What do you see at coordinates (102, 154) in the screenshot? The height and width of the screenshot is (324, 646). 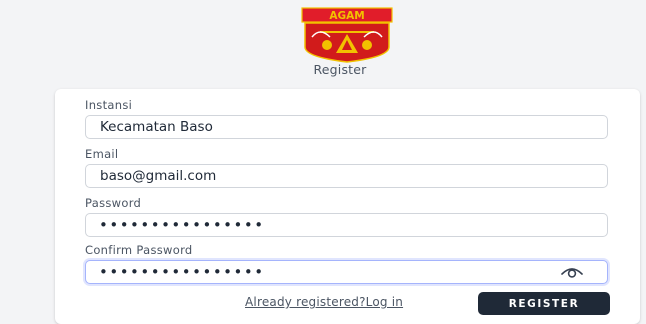 I see `email-label: Email` at bounding box center [102, 154].